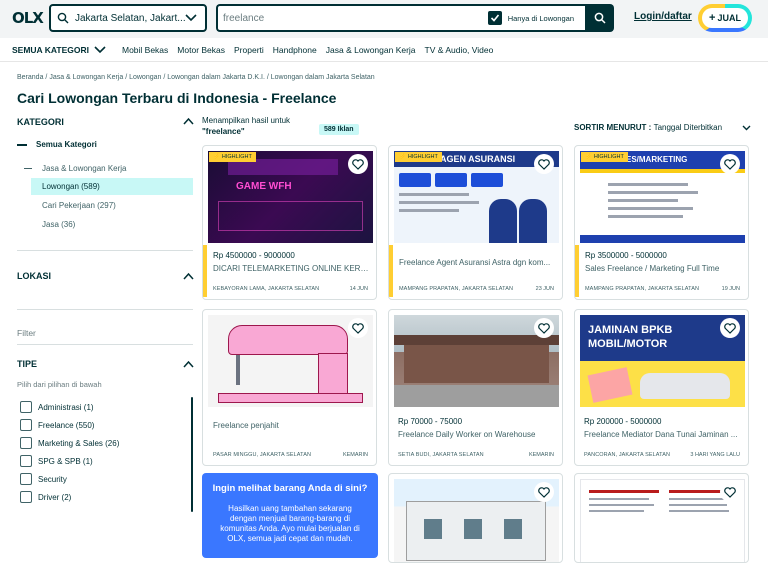  What do you see at coordinates (371, 50) in the screenshot?
I see `nav-item: Jasa & Lowongan Kerja` at bounding box center [371, 50].